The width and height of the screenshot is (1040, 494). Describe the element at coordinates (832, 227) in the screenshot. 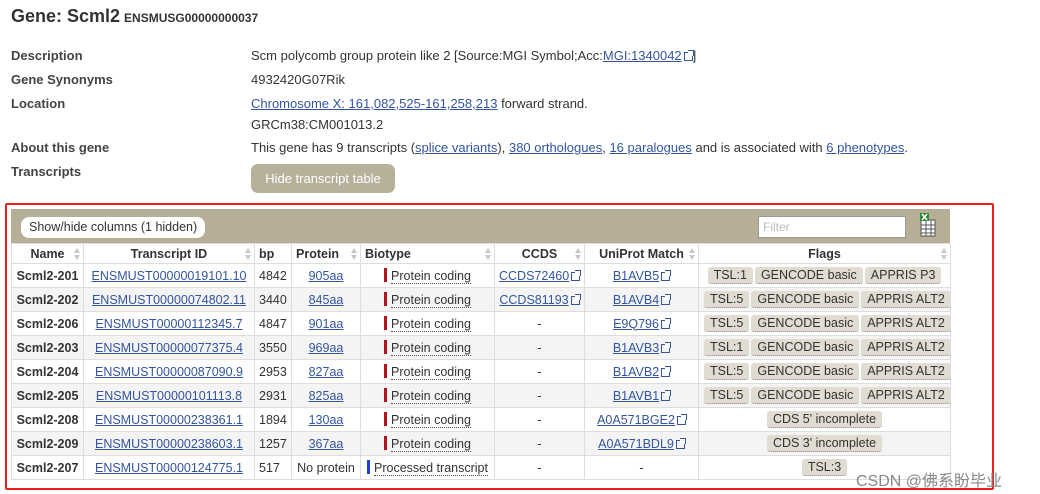

I see `filter-input` at that location.